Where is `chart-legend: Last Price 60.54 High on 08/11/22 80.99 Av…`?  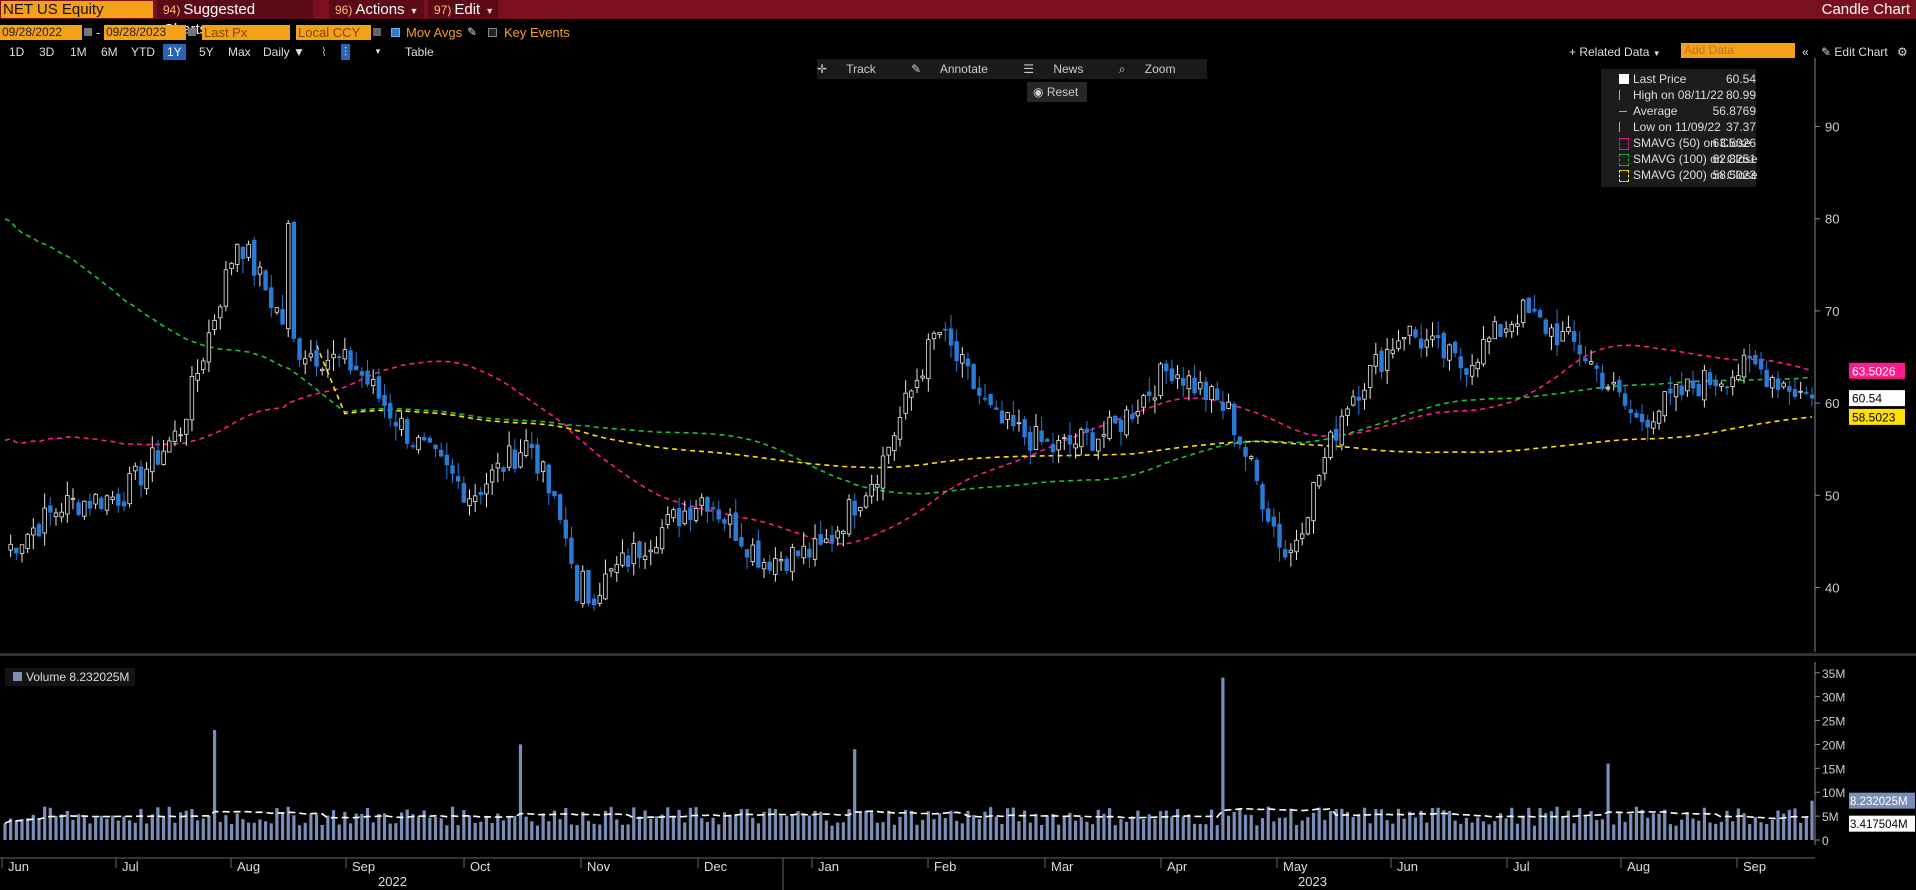
chart-legend: Last Price 60.54 High on 08/11/22 80.99 Av… is located at coordinates (1679, 128).